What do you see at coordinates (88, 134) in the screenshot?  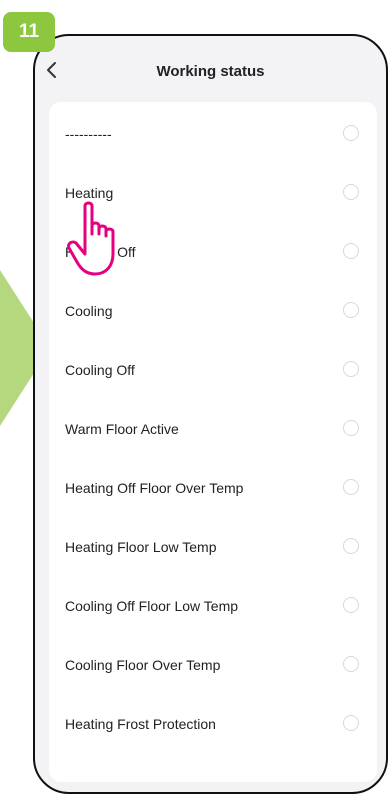 I see `option-label: ----------` at bounding box center [88, 134].